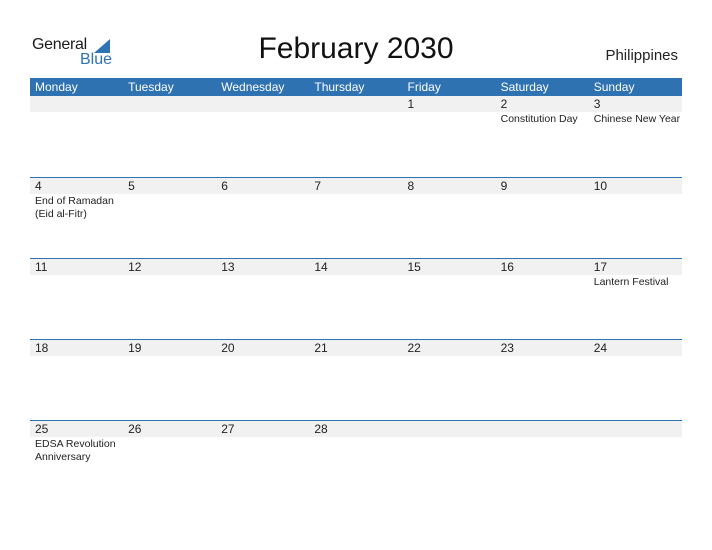 Image resolution: width=712 pixels, height=550 pixels. I want to click on weekday-sunday: Sunday, so click(614, 87).